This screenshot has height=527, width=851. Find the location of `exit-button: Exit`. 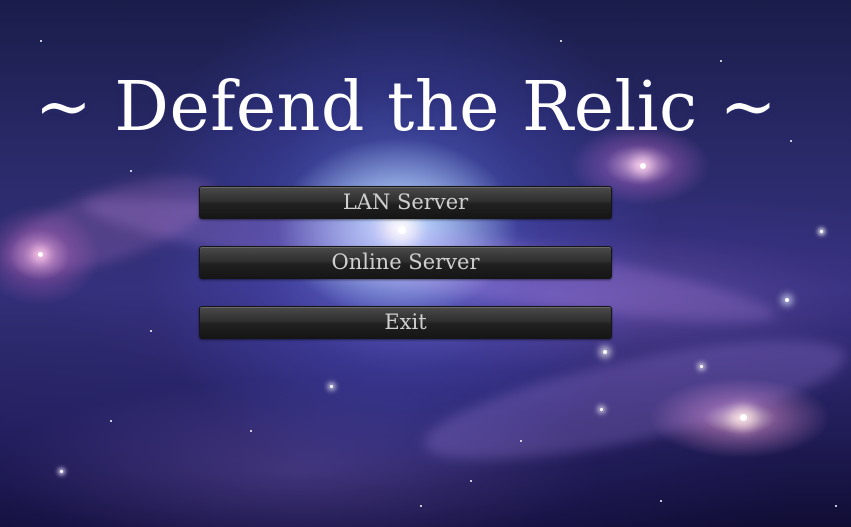

exit-button: Exit is located at coordinates (405, 322).